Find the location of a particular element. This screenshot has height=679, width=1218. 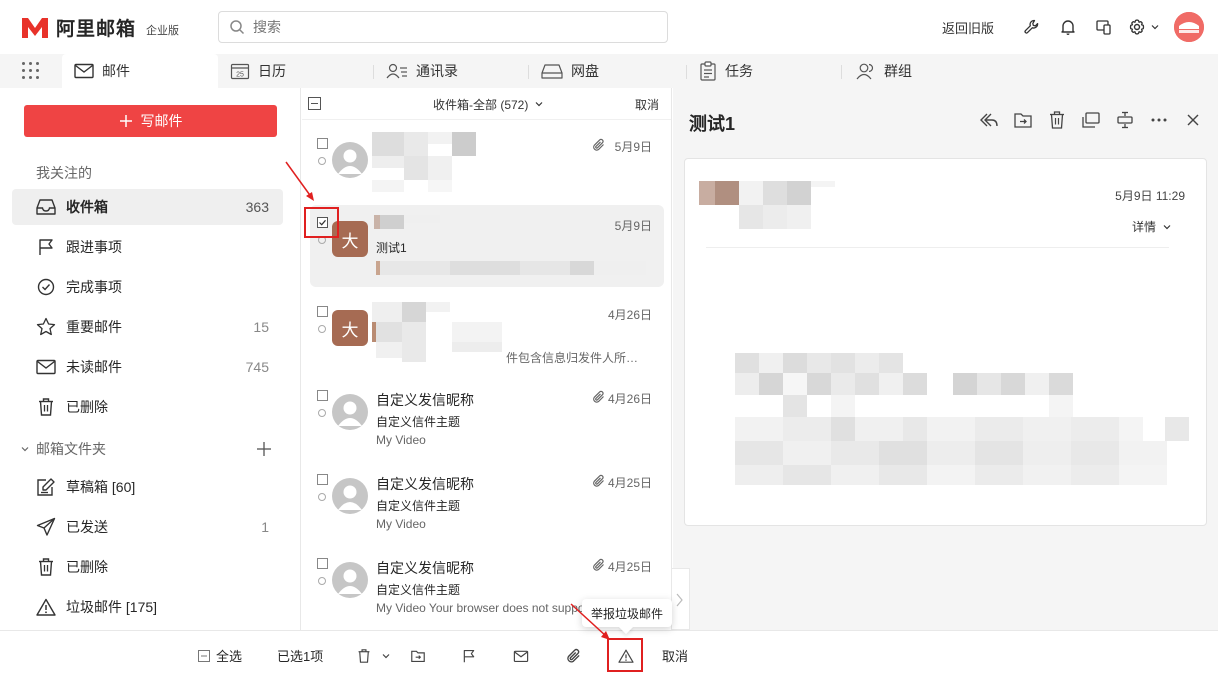

tab-drive: 网盘 is located at coordinates (570, 71).